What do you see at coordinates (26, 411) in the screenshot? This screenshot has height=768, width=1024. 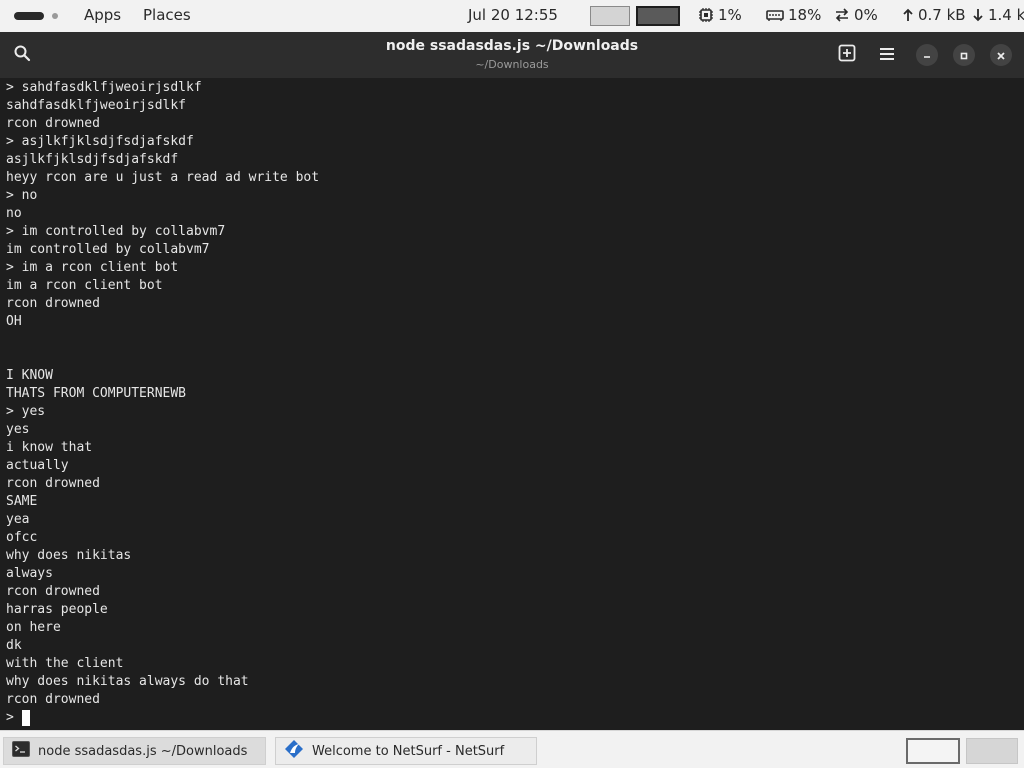 I see `terminal-line: > yes` at bounding box center [26, 411].